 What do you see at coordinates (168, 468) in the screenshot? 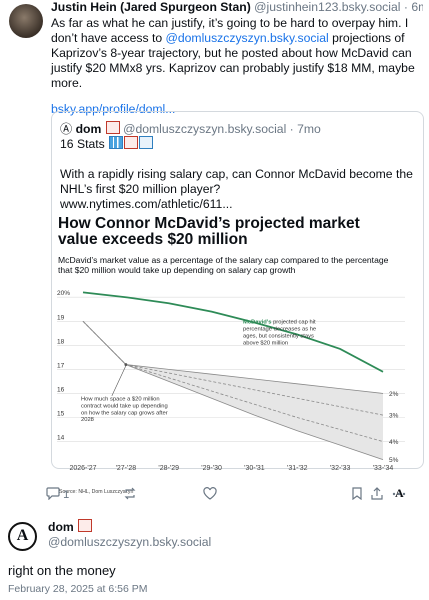
I see `x-tick-label: '28-'29` at bounding box center [168, 468].